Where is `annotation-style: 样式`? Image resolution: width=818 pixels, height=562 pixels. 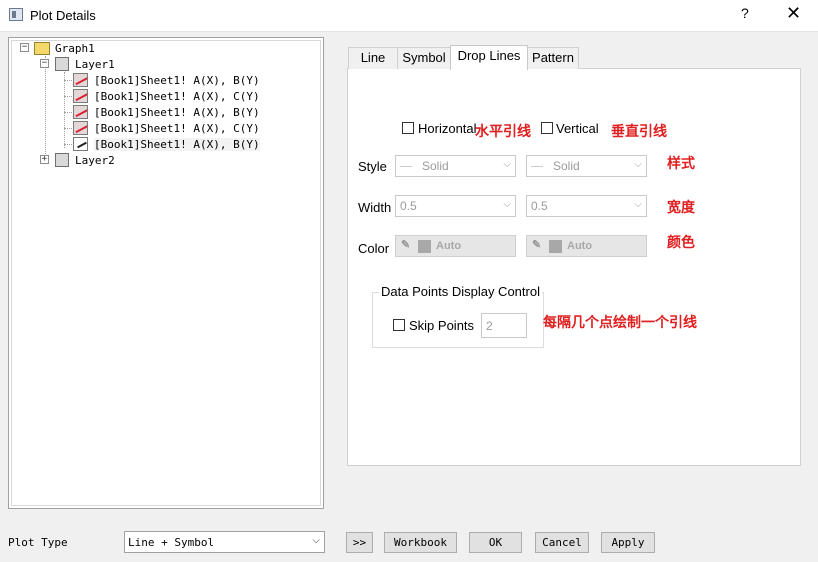 annotation-style: 样式 is located at coordinates (681, 164).